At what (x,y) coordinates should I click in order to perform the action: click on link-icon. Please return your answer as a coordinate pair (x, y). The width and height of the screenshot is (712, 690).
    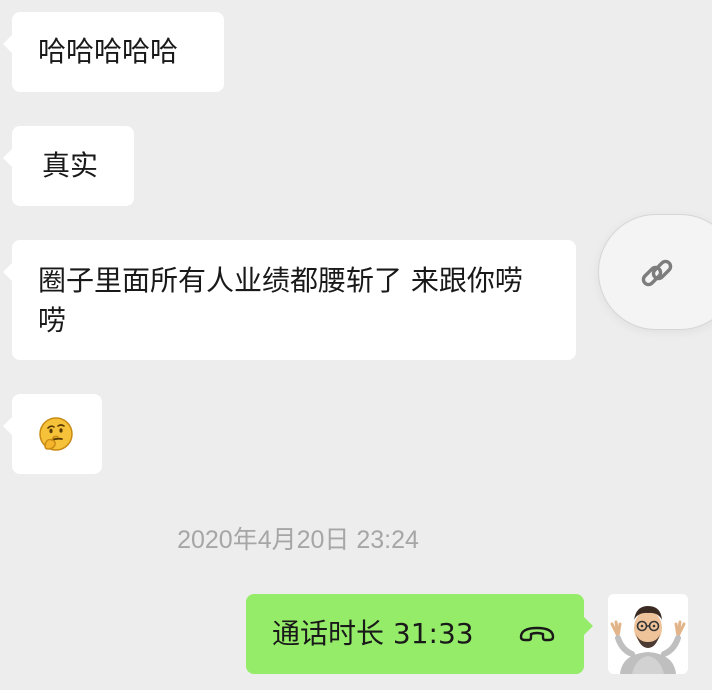
    Looking at the image, I should click on (657, 273).